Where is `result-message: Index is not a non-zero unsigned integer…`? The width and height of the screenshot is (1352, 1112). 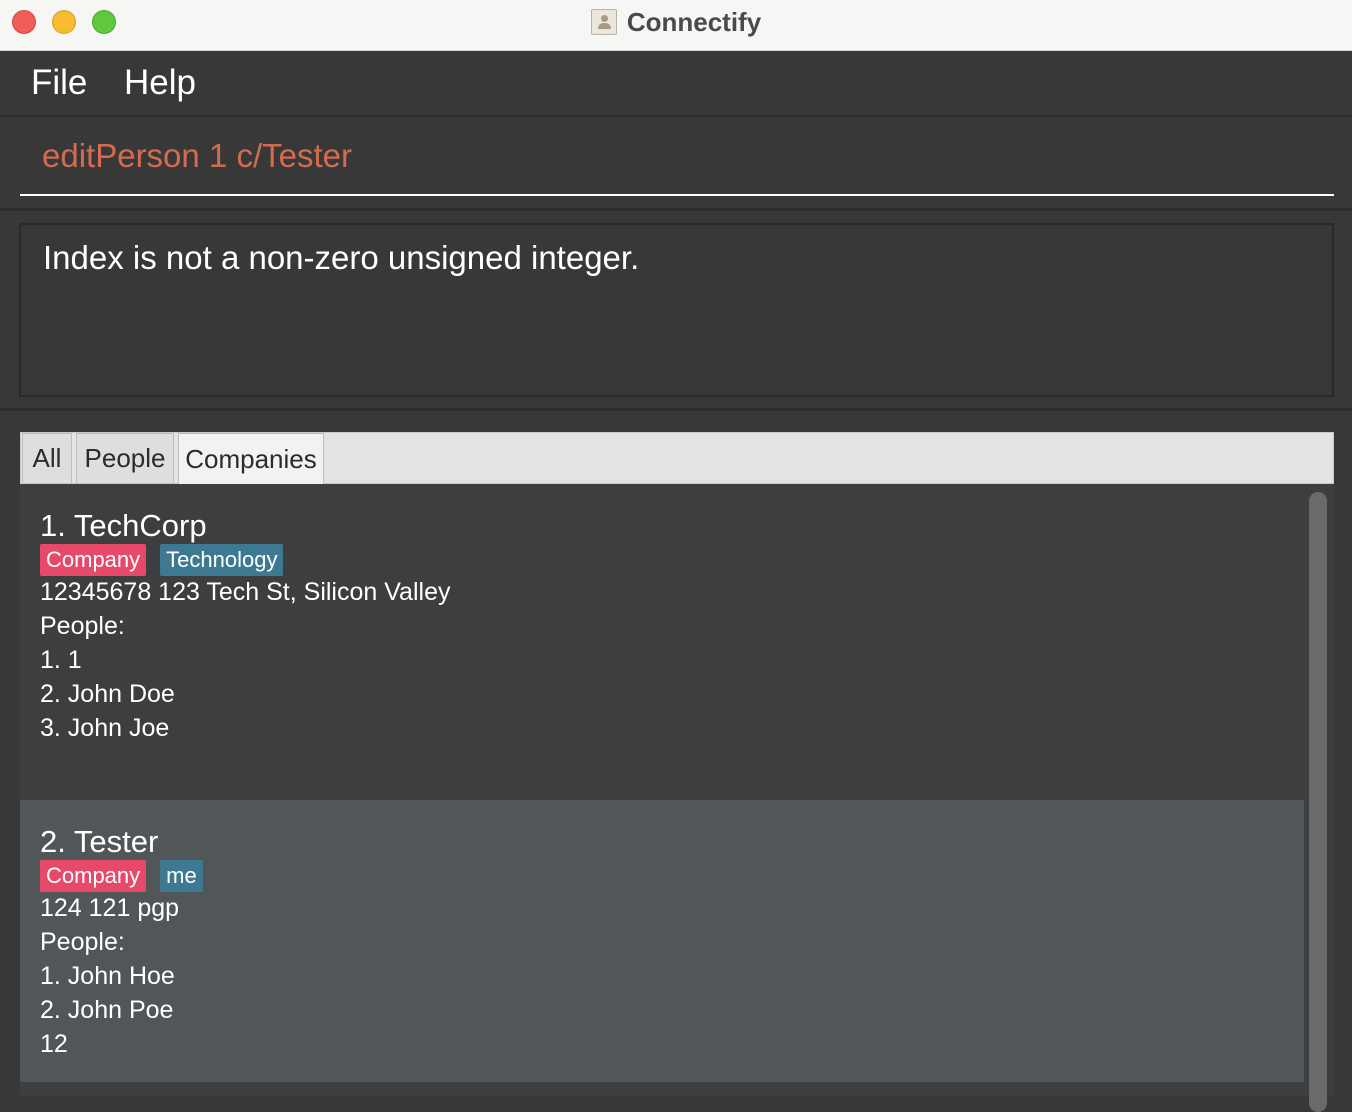
result-message: Index is not a non-zero unsigned integer… is located at coordinates (341, 257).